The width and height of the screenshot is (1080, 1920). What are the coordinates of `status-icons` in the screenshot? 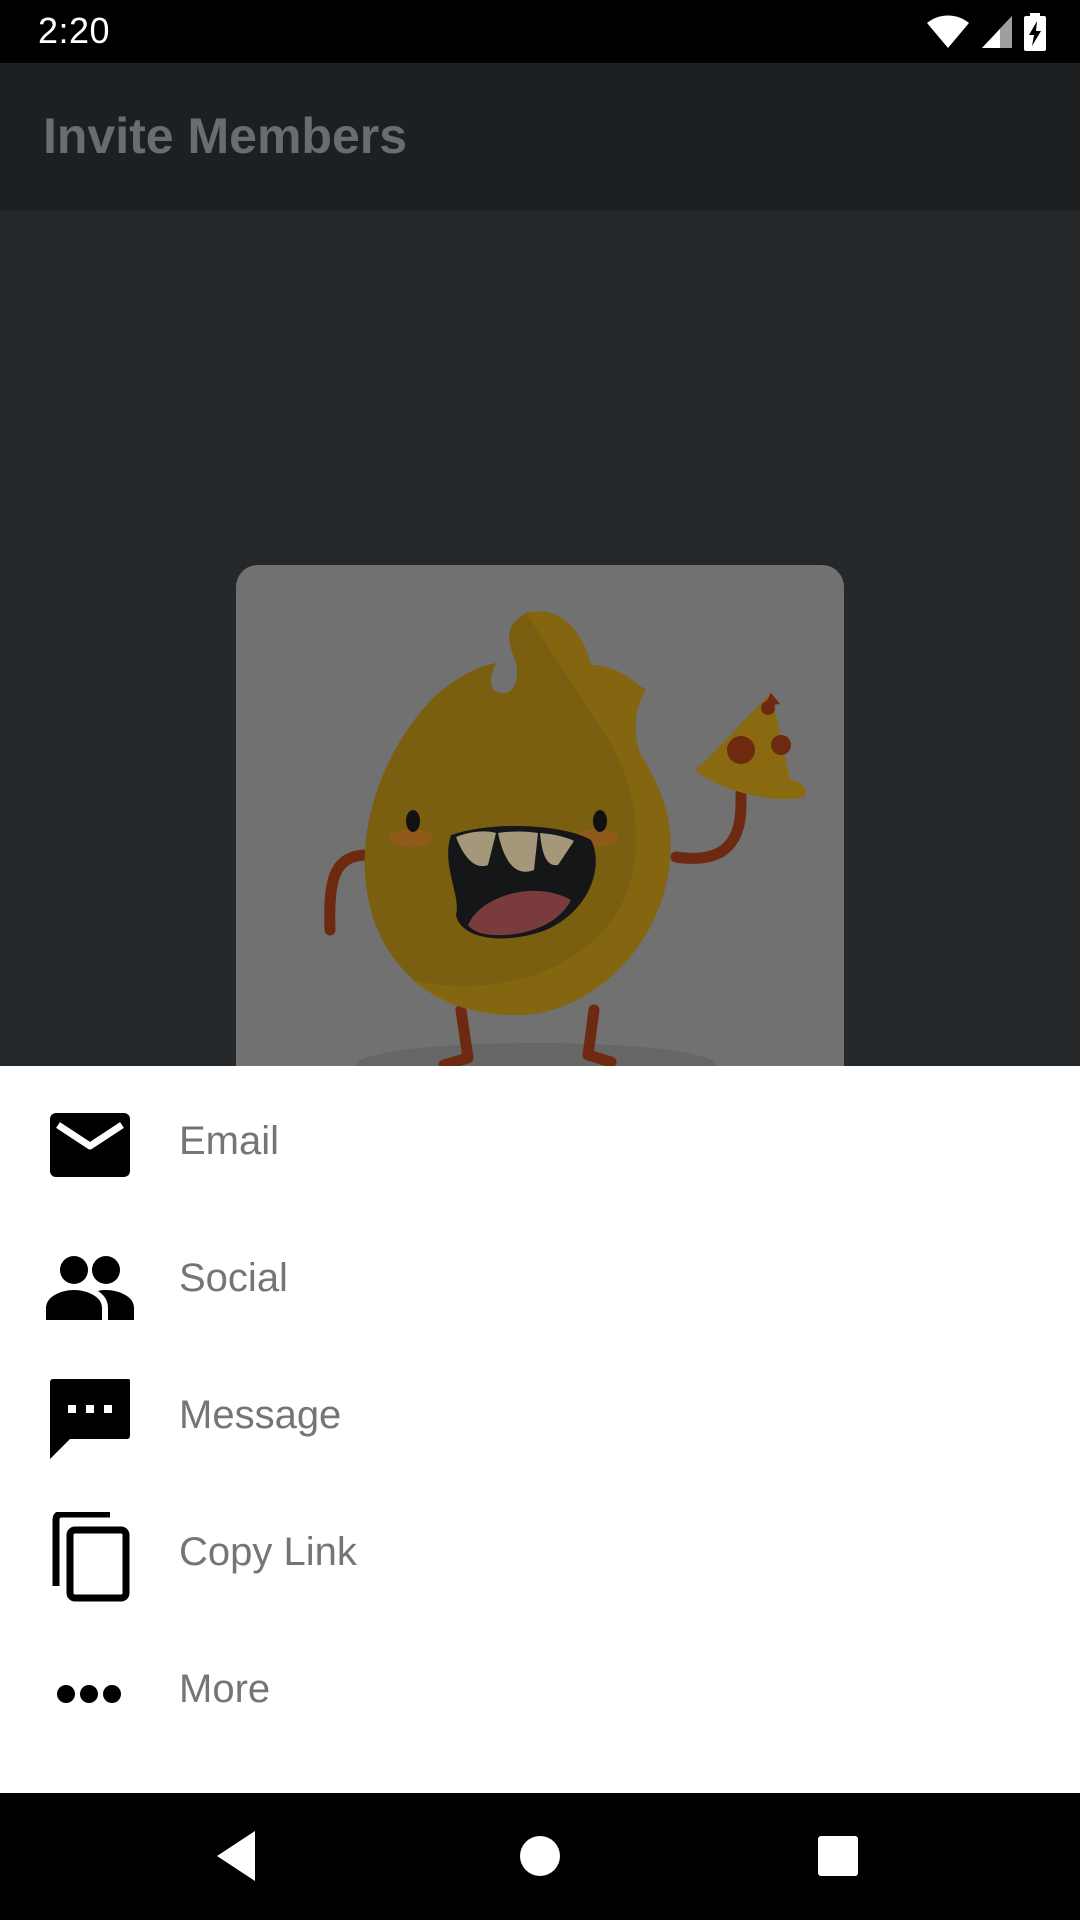 It's located at (986, 32).